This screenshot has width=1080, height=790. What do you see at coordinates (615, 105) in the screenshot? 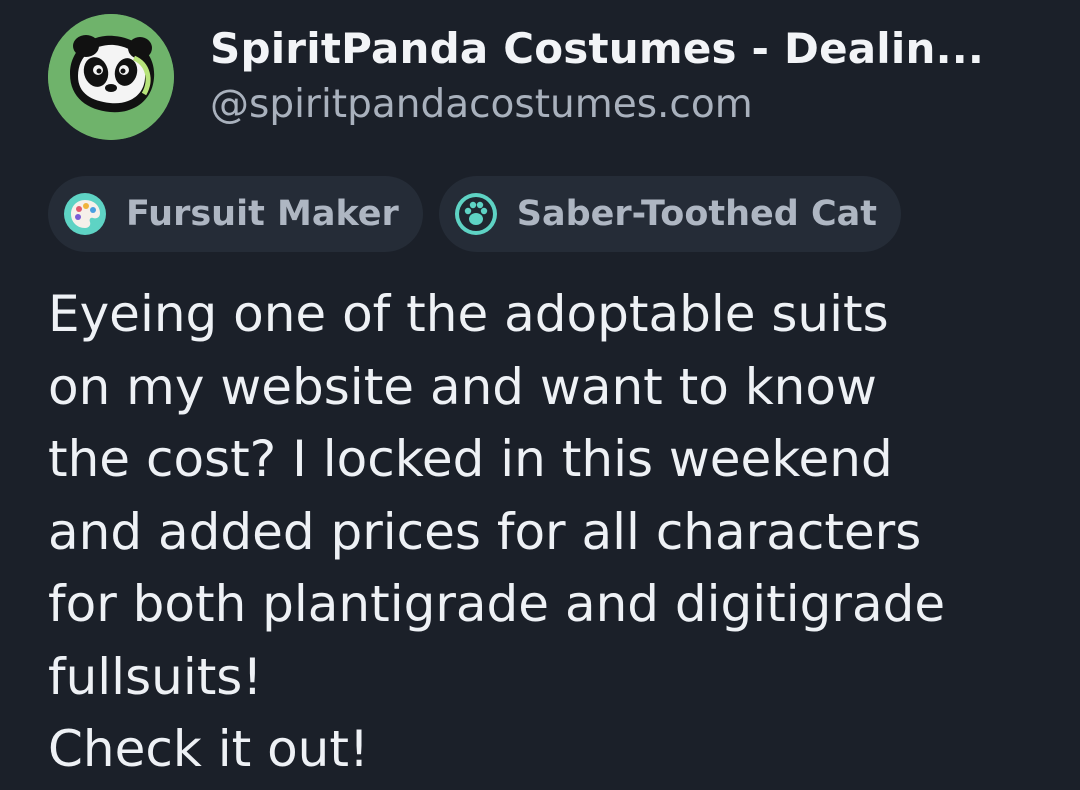
I see `profile-handle: @spiritpandacostumes.com` at bounding box center [615, 105].